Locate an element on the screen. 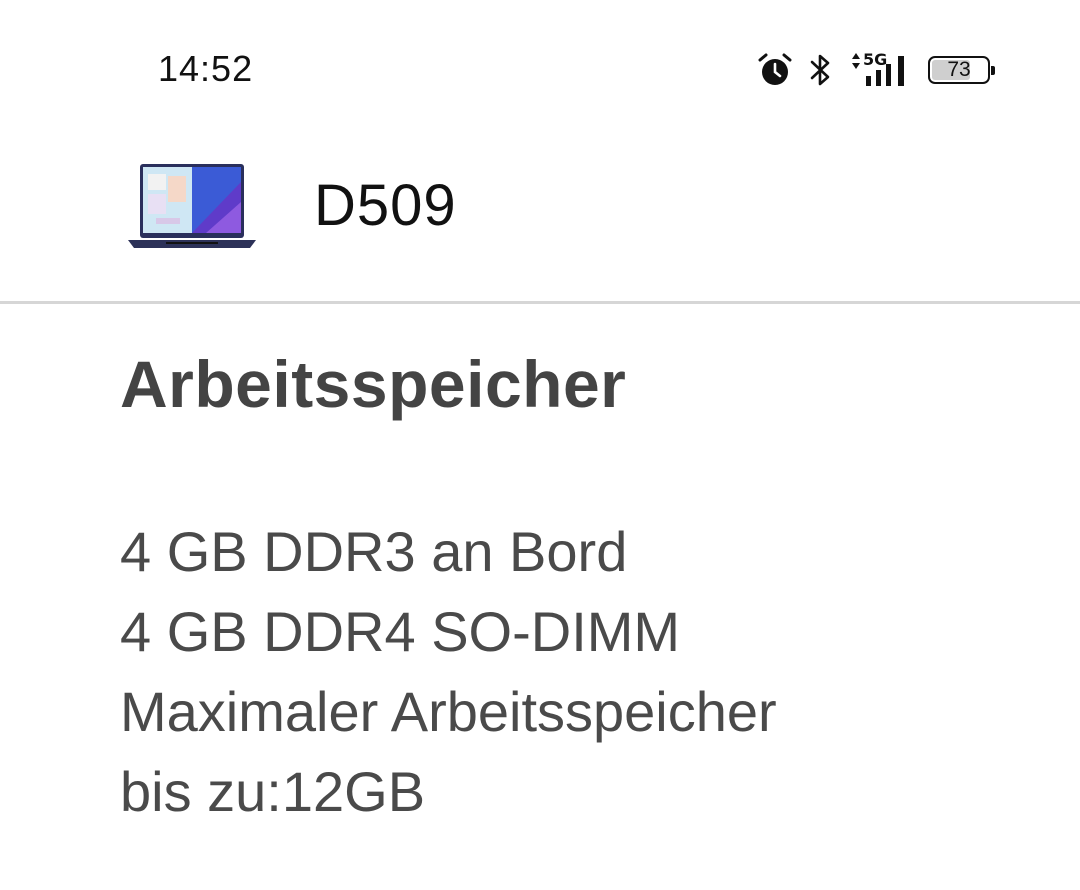 This screenshot has height=890, width=1080. battery-icon: 73 is located at coordinates (961, 70).